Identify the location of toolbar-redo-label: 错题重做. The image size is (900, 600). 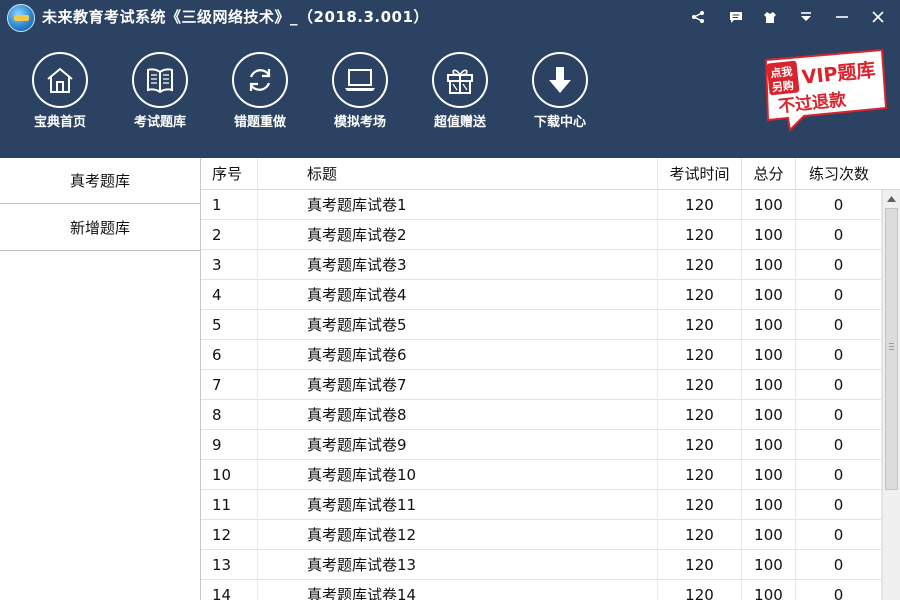
(259, 122).